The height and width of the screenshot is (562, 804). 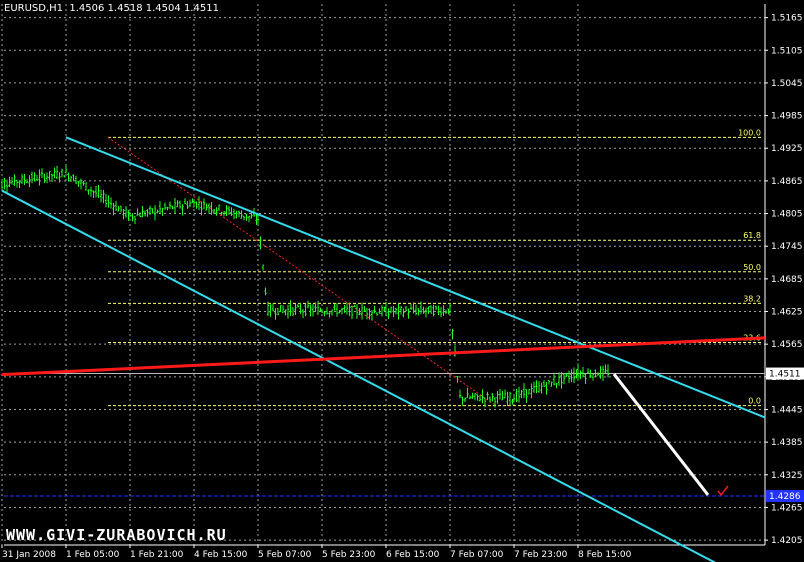 I want to click on price-tick-label: 1.4565, so click(x=787, y=345).